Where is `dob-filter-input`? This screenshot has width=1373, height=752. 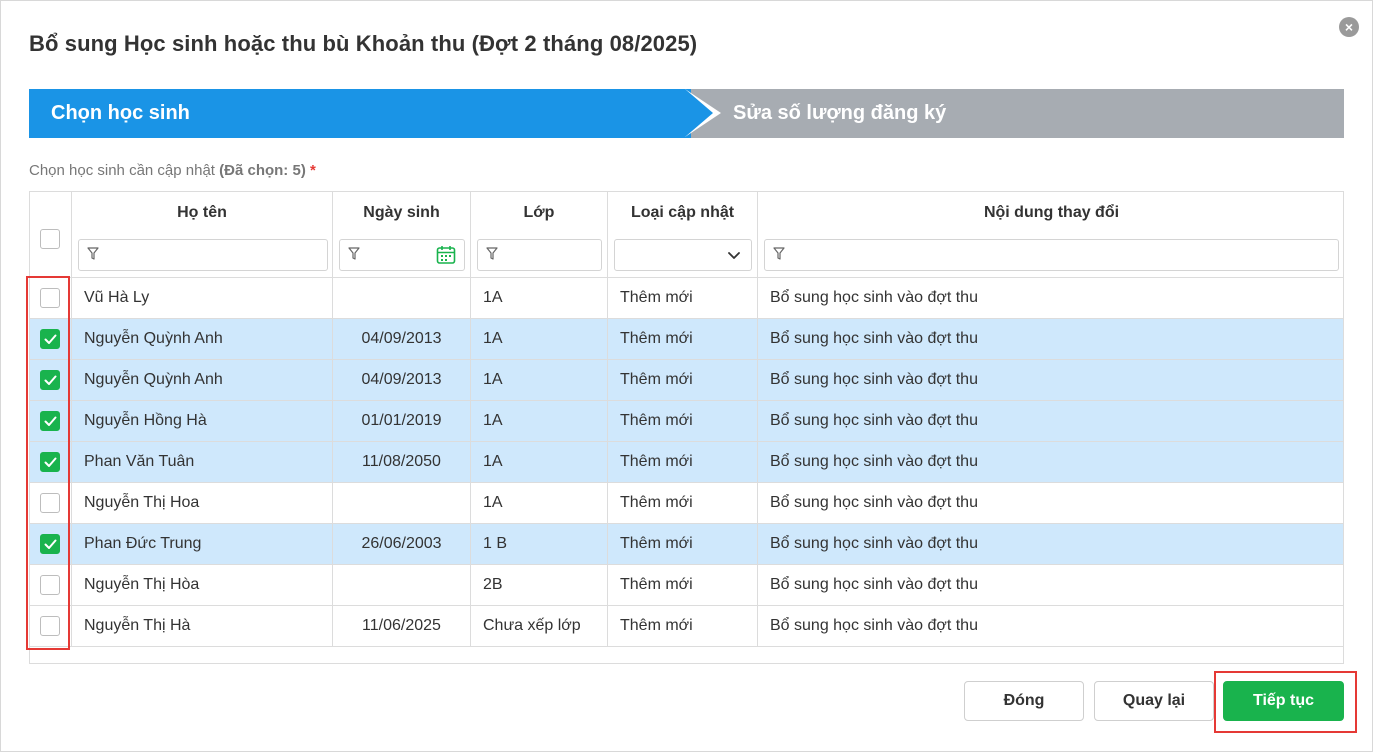 dob-filter-input is located at coordinates (402, 255).